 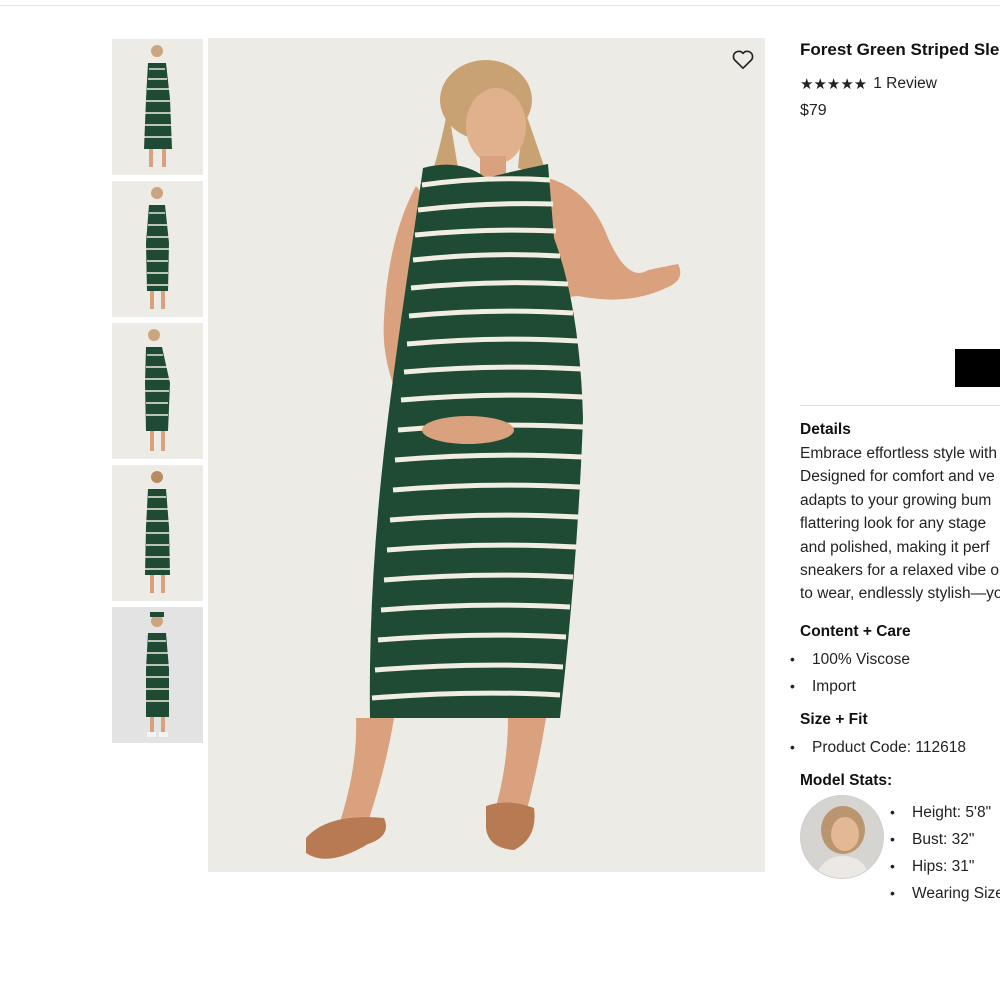 What do you see at coordinates (893, 524) in the screenshot?
I see `details-line: flattering look for any stage` at bounding box center [893, 524].